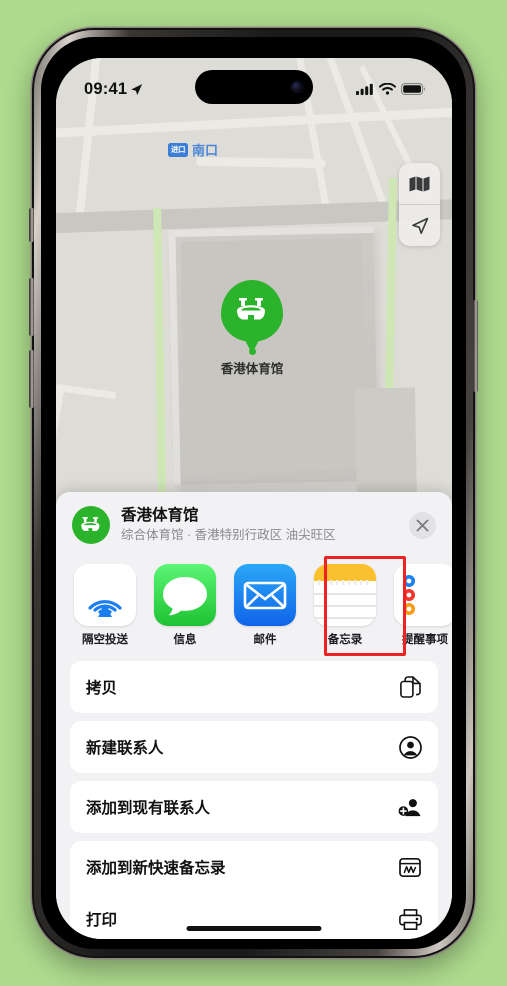  What do you see at coordinates (105, 640) in the screenshot?
I see `share-target-label: 隔空投送` at bounding box center [105, 640].